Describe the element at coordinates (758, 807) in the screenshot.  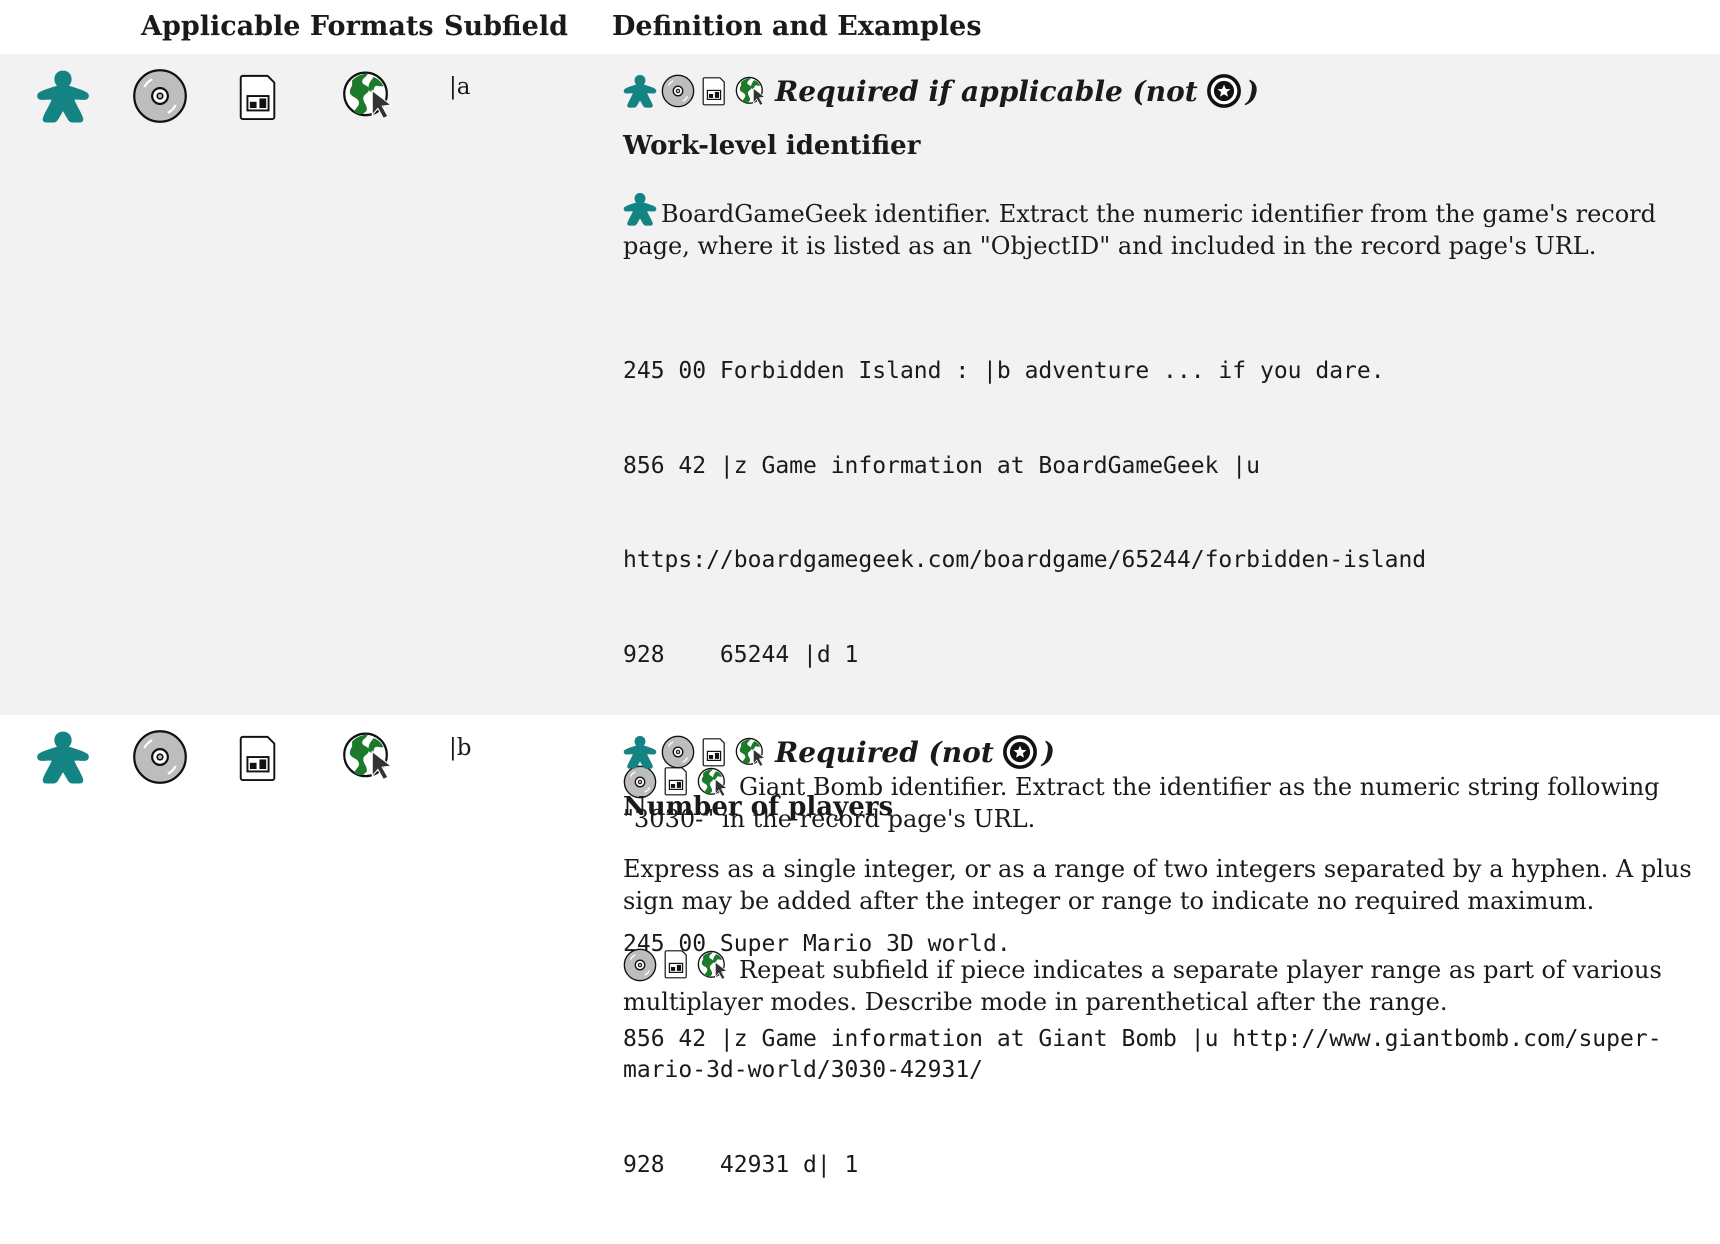
I see `definition-title: Number of players` at that location.